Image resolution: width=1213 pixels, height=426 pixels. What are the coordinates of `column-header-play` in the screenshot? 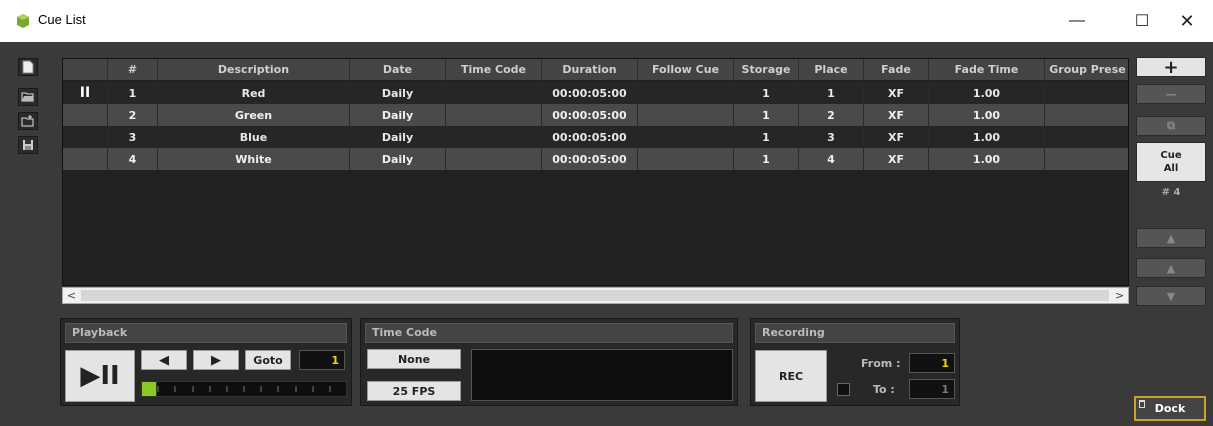 It's located at (85, 69).